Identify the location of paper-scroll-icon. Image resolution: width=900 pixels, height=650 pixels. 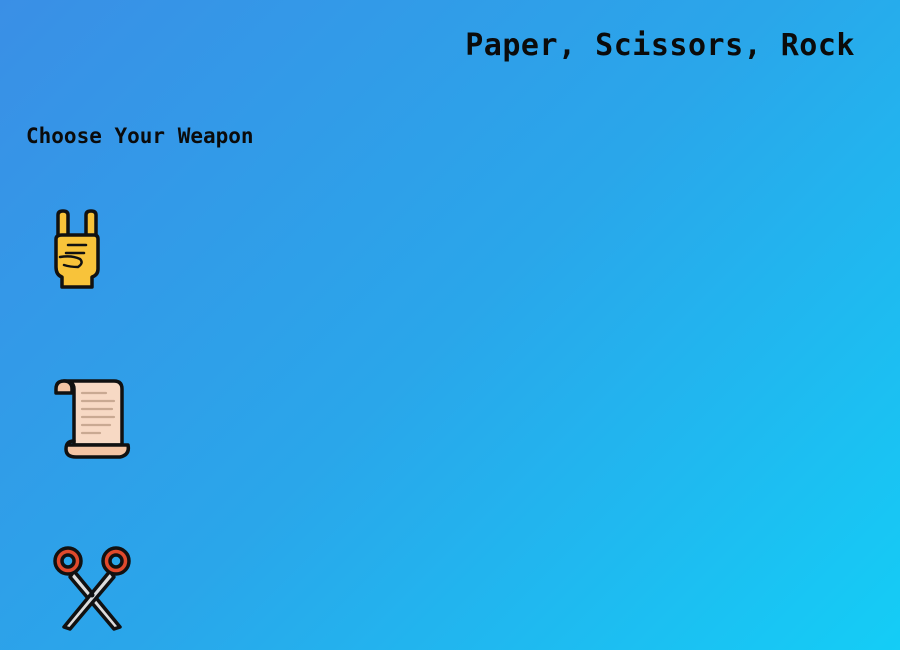
(92, 419).